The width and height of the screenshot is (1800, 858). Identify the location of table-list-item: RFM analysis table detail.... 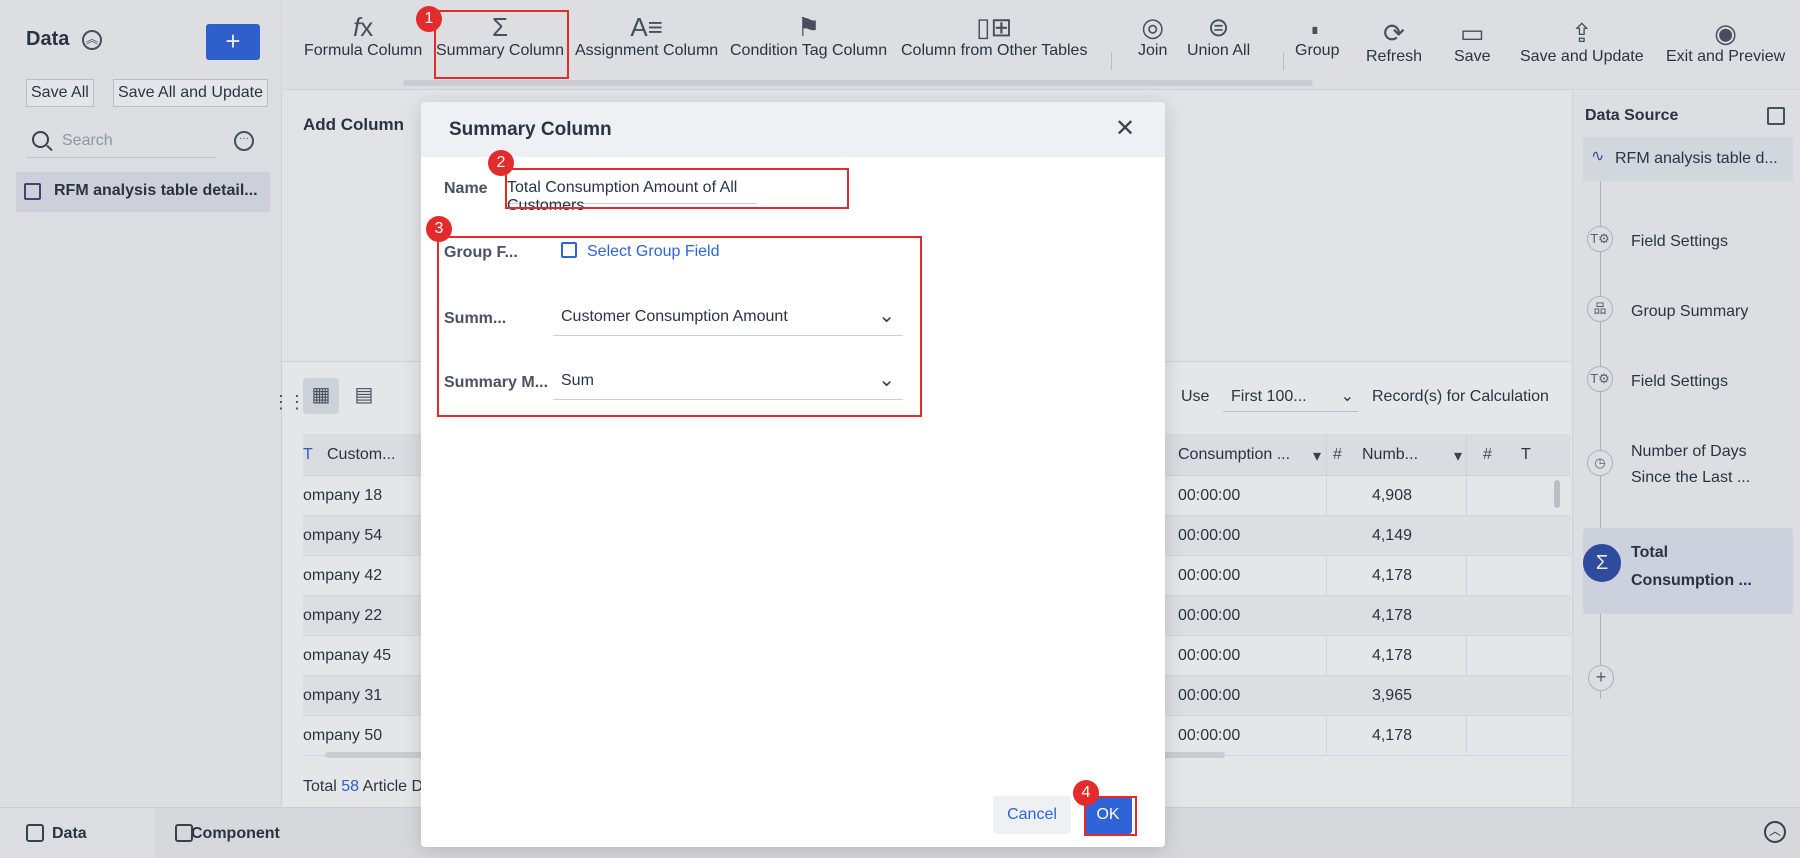
(143, 192).